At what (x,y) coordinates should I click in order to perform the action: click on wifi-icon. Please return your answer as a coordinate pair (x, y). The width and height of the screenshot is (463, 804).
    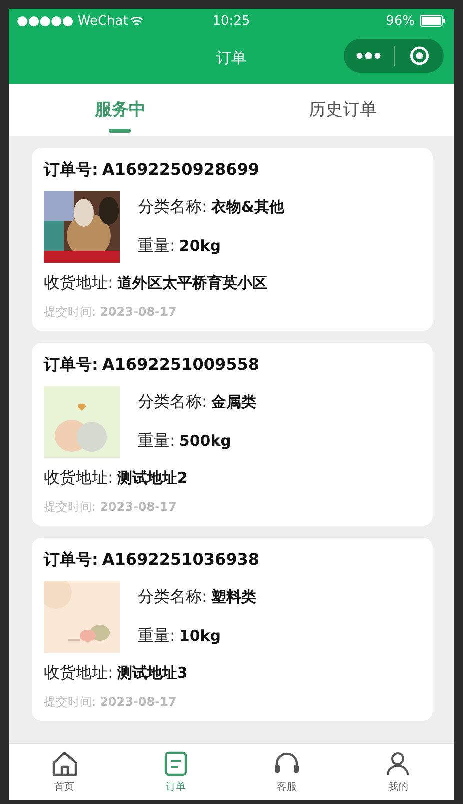
    Looking at the image, I should click on (137, 21).